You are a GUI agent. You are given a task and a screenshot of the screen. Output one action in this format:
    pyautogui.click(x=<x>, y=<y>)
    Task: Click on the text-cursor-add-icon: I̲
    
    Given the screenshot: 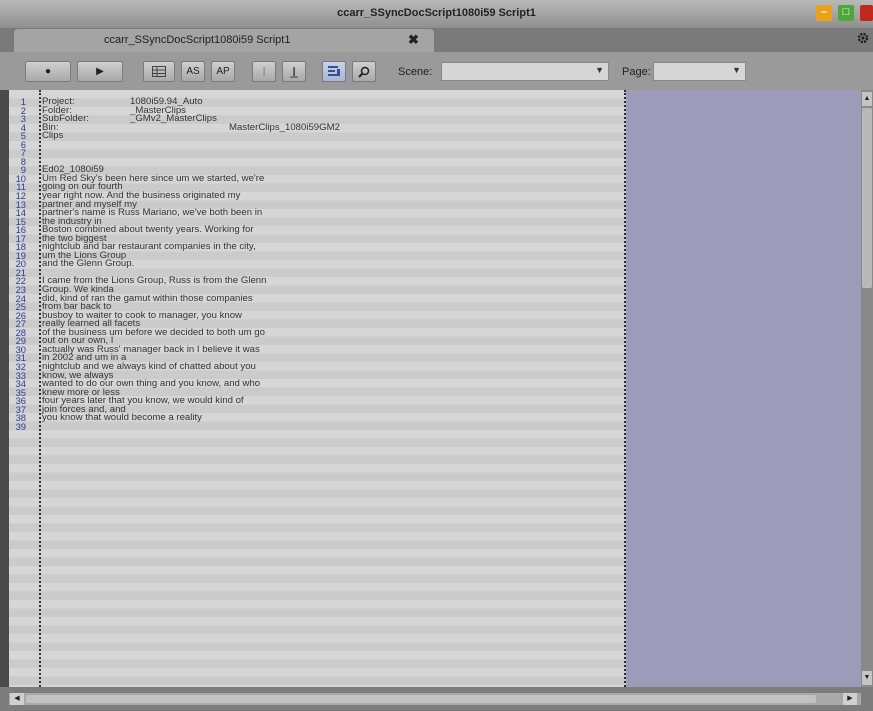 What is the action you would take?
    pyautogui.click(x=294, y=71)
    